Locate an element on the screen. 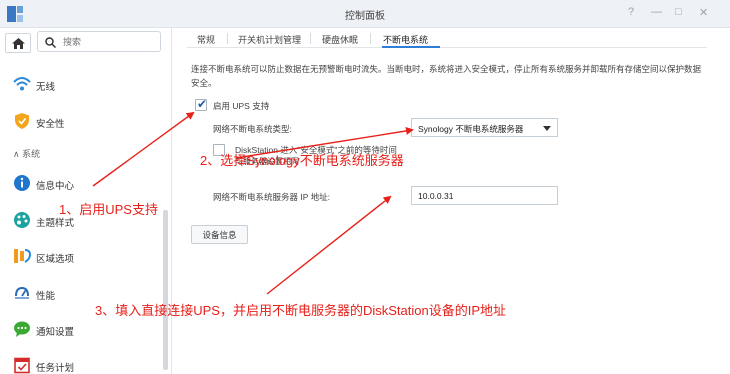 The image size is (730, 374). sidebar-item-label: 性能 is located at coordinates (46, 296).